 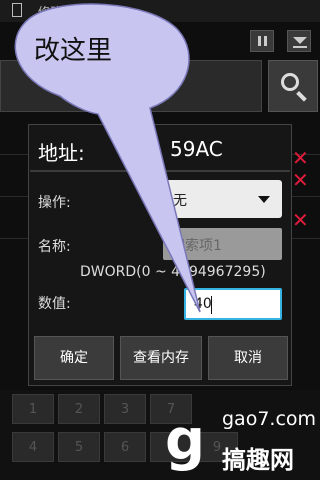 What do you see at coordinates (258, 460) in the screenshot?
I see `watermark-name: 搞趣网` at bounding box center [258, 460].